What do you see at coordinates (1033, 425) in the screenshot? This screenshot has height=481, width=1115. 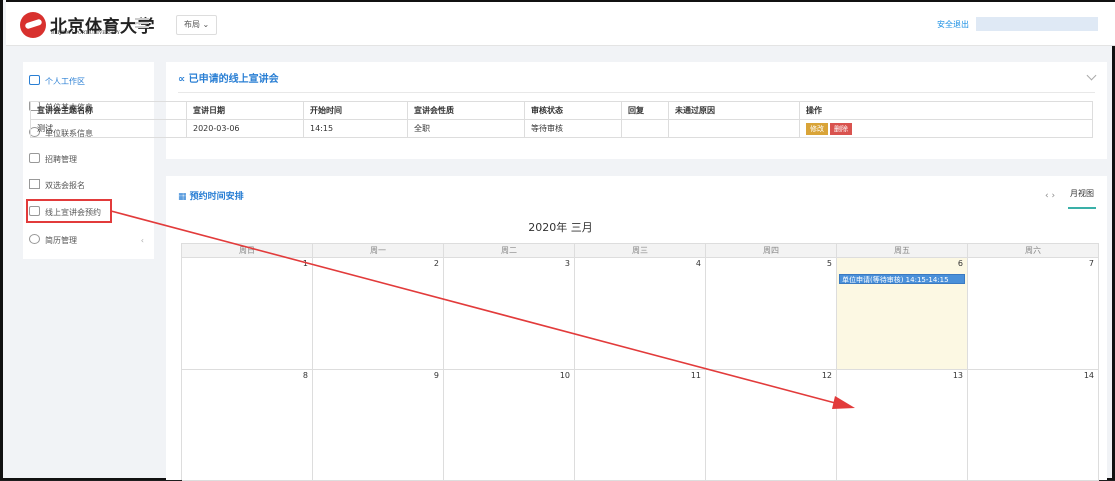 I see `calendar-day-cell: 14` at bounding box center [1033, 425].